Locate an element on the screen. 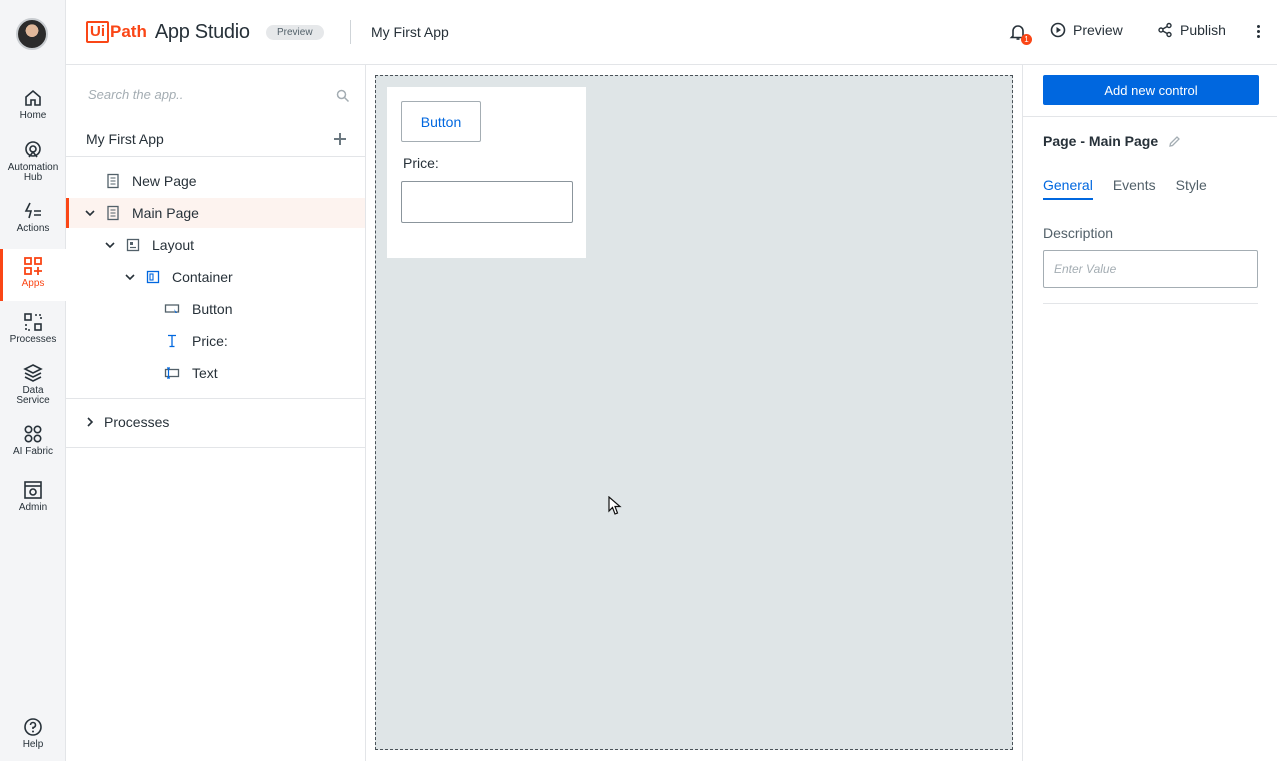 The width and height of the screenshot is (1277, 769). admin-icon is located at coordinates (33, 490).